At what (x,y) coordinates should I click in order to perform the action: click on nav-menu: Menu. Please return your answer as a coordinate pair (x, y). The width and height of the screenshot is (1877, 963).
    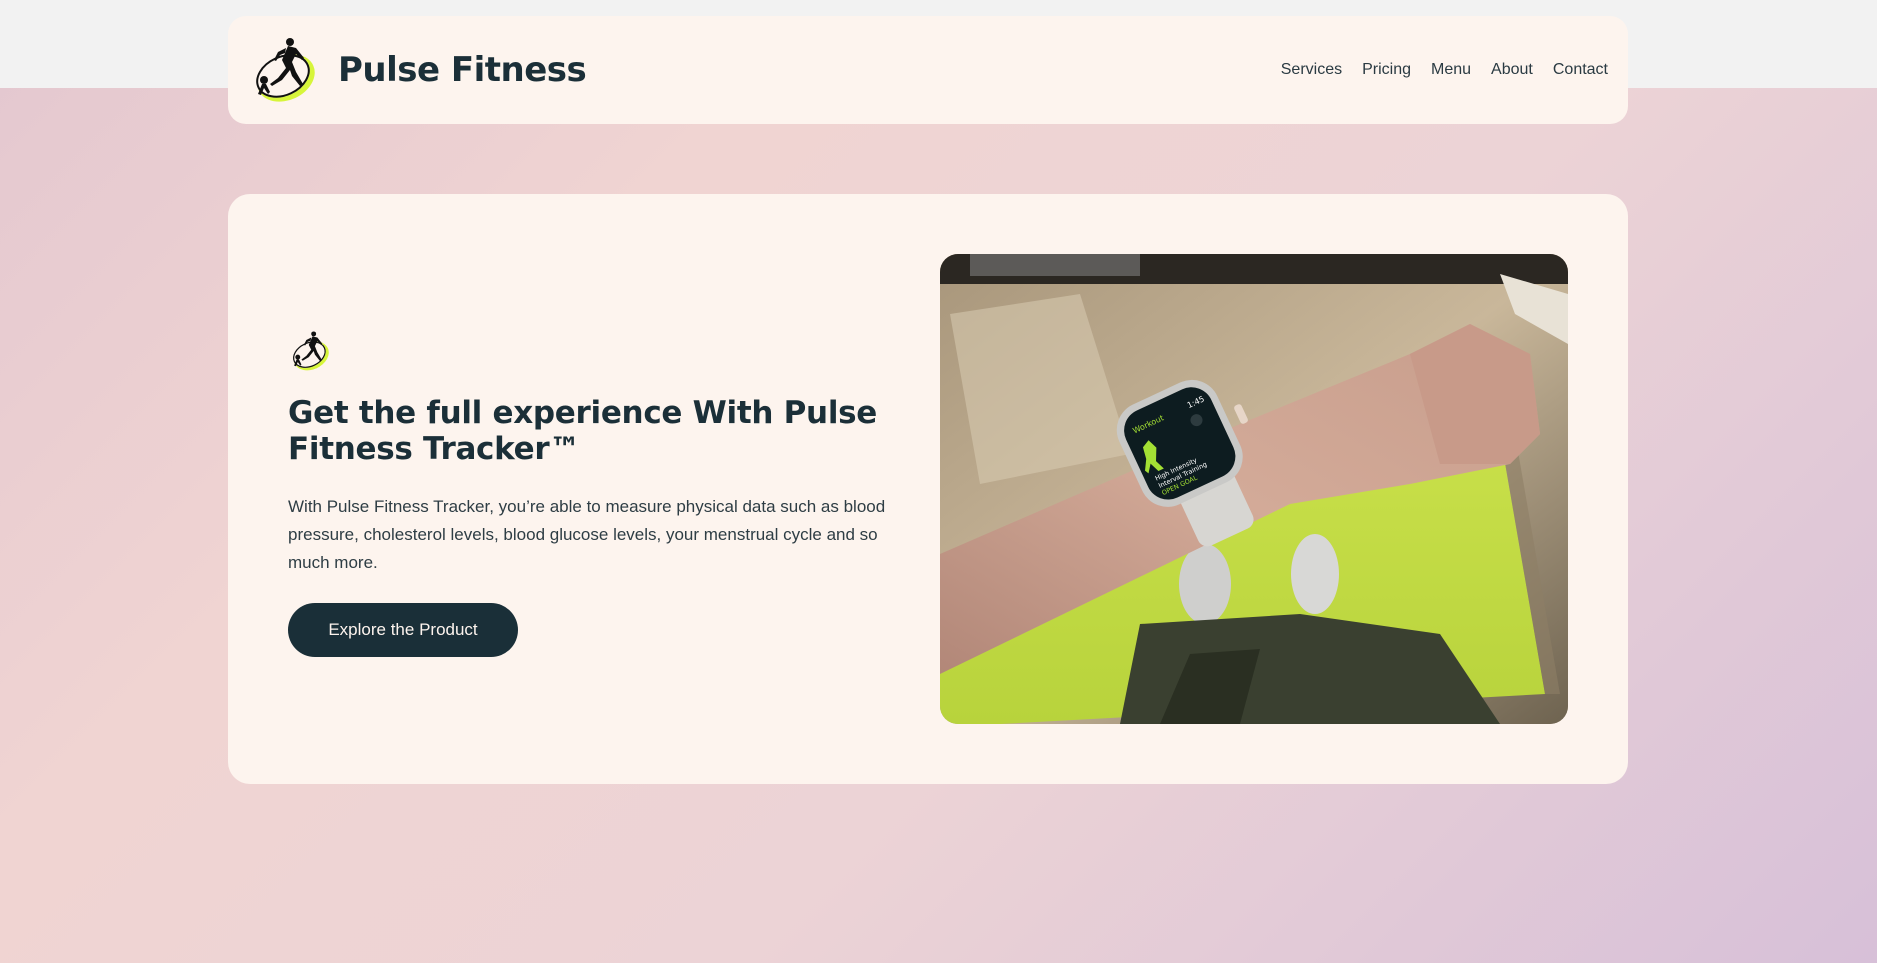
    Looking at the image, I should click on (1451, 70).